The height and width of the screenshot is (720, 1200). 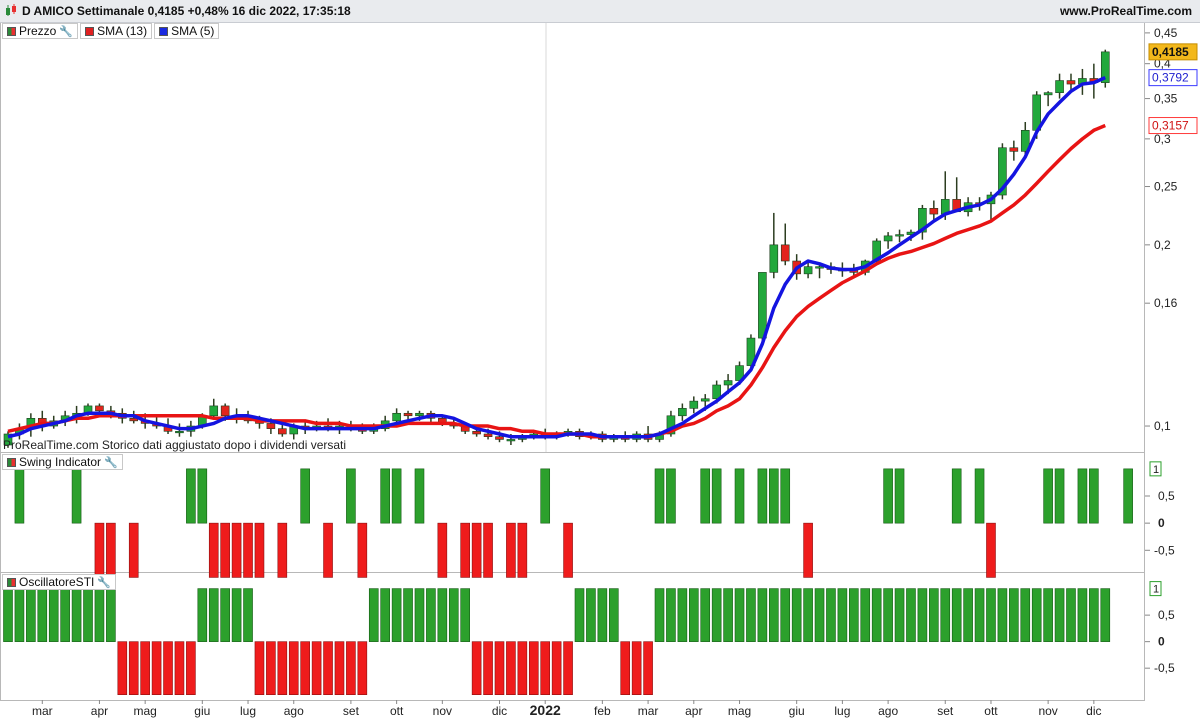 I want to click on swing-tick-label: -0,5, so click(x=1164, y=550).